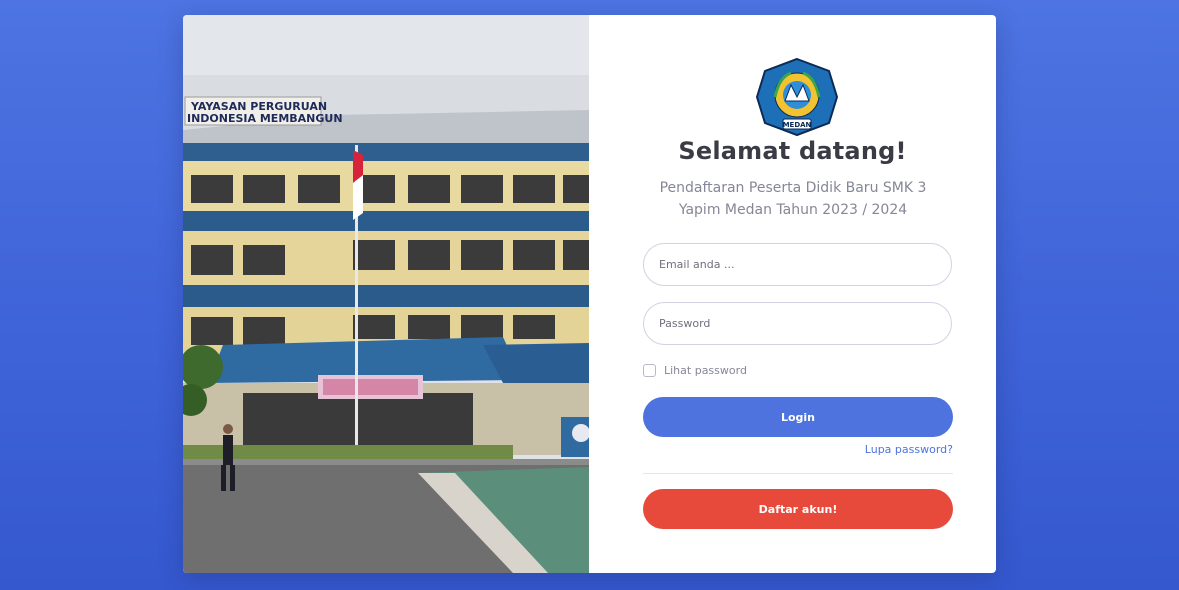 This screenshot has width=1179, height=590. What do you see at coordinates (797, 97) in the screenshot?
I see `school-logo: MEDAN` at bounding box center [797, 97].